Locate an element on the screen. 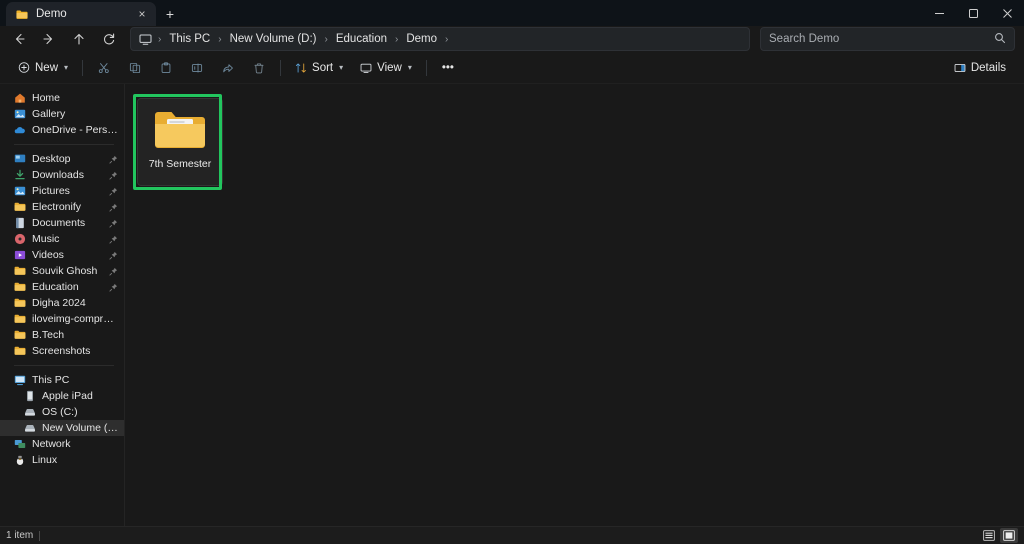 The image size is (1024, 544). breadcrumb-item-demo: Demo is located at coordinates (421, 39).